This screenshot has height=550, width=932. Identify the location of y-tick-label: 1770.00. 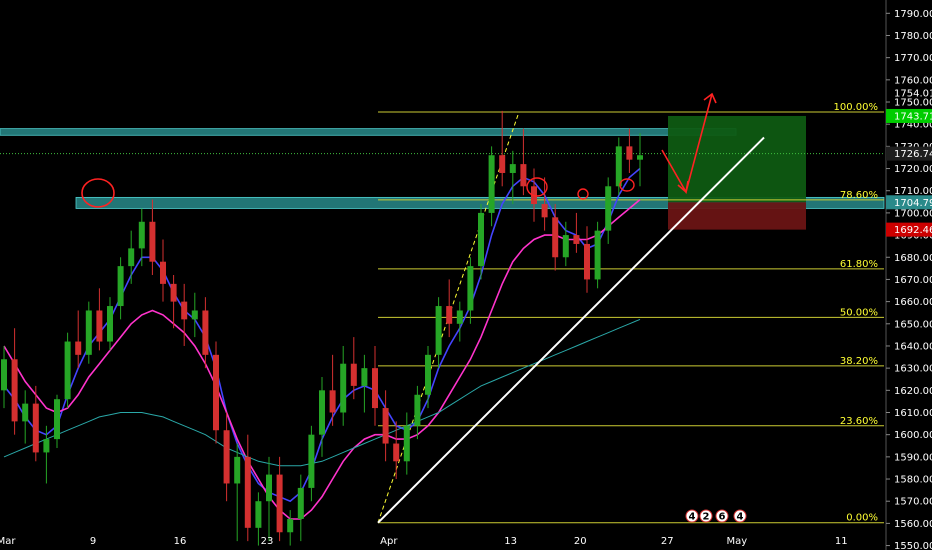
(913, 58).